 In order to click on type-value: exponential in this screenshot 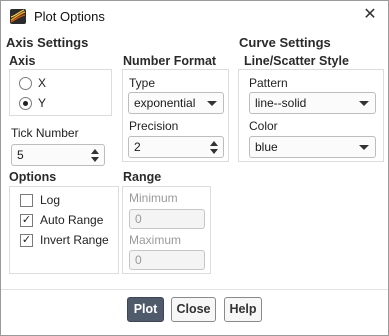, I will do `click(165, 103)`.